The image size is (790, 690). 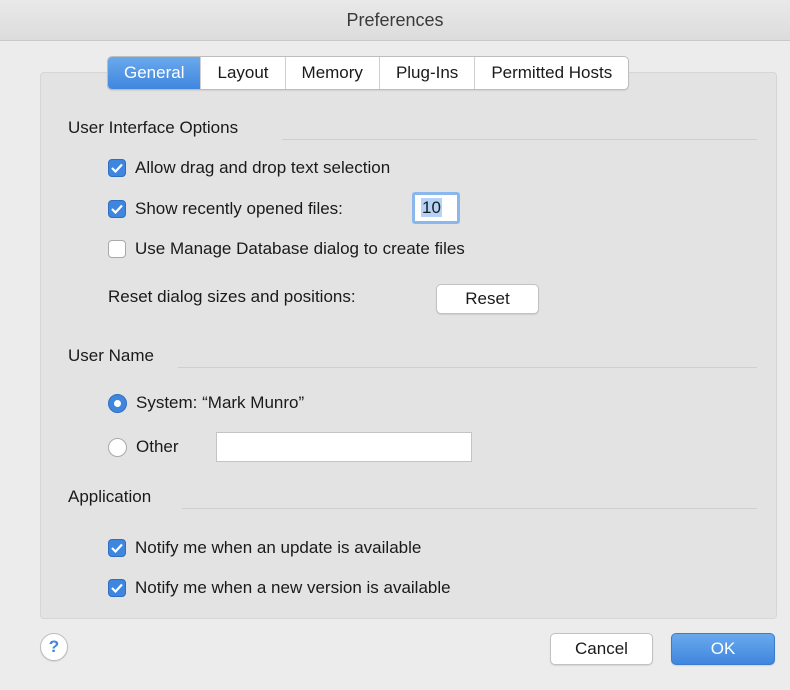 I want to click on radio-selected-icon, so click(x=117, y=403).